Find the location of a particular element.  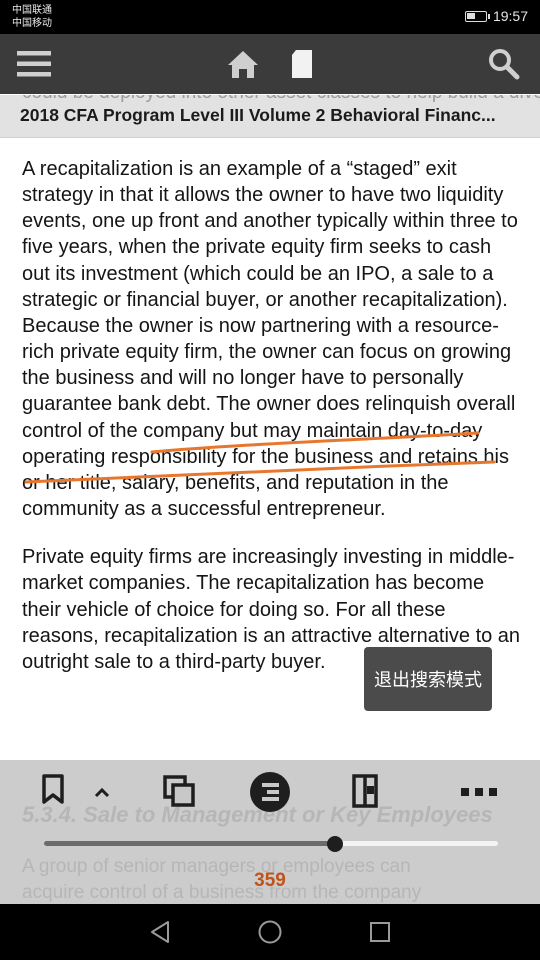

bookmark-icon is located at coordinates (53, 789).